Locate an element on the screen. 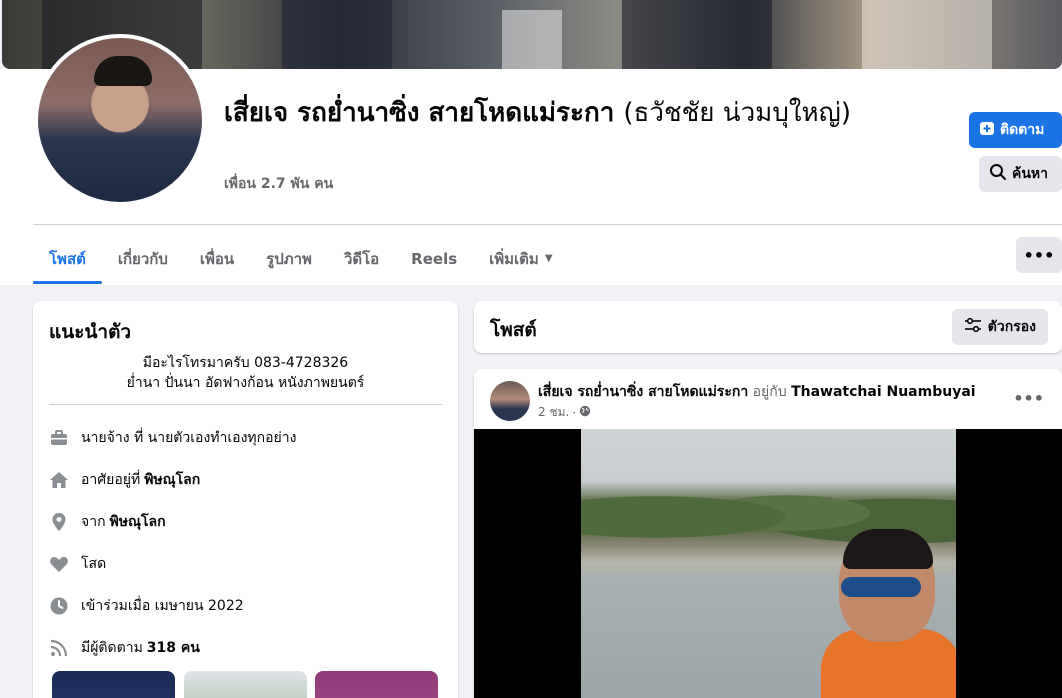 The image size is (1062, 698). tab-more: เพิ่มเติม ▼ is located at coordinates (520, 258).